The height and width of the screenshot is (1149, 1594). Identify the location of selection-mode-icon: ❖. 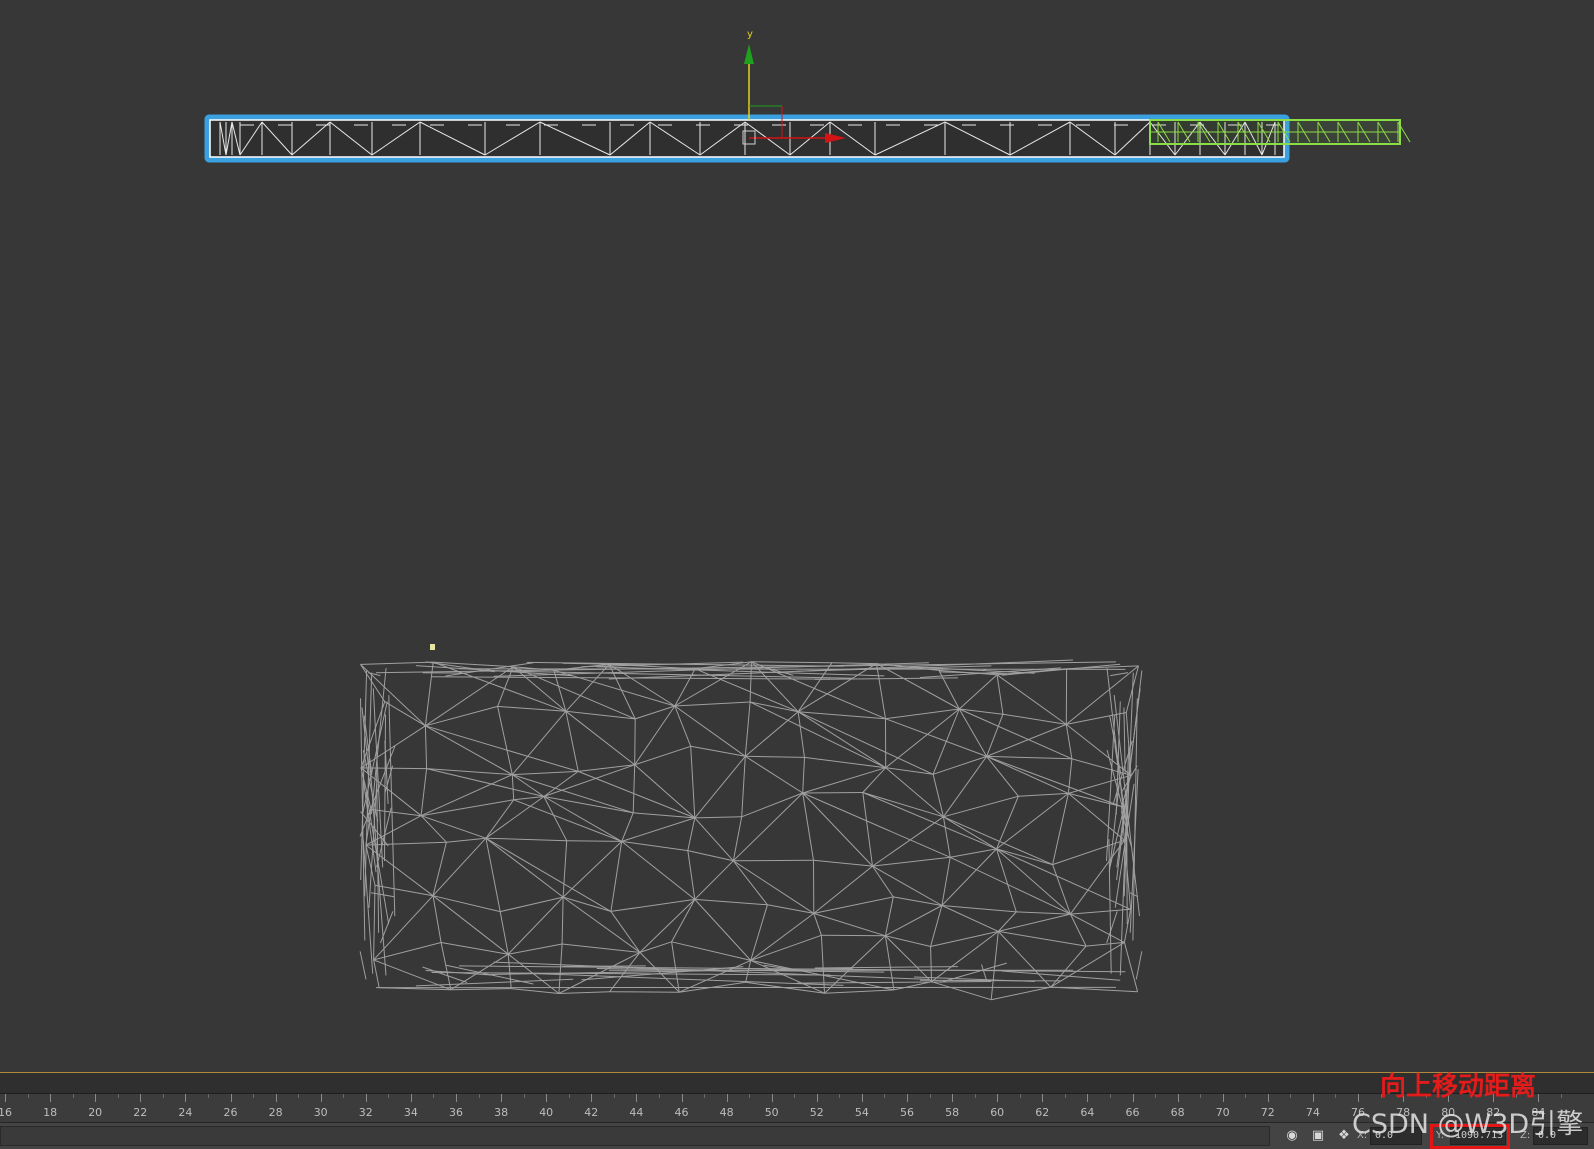
(1344, 1136).